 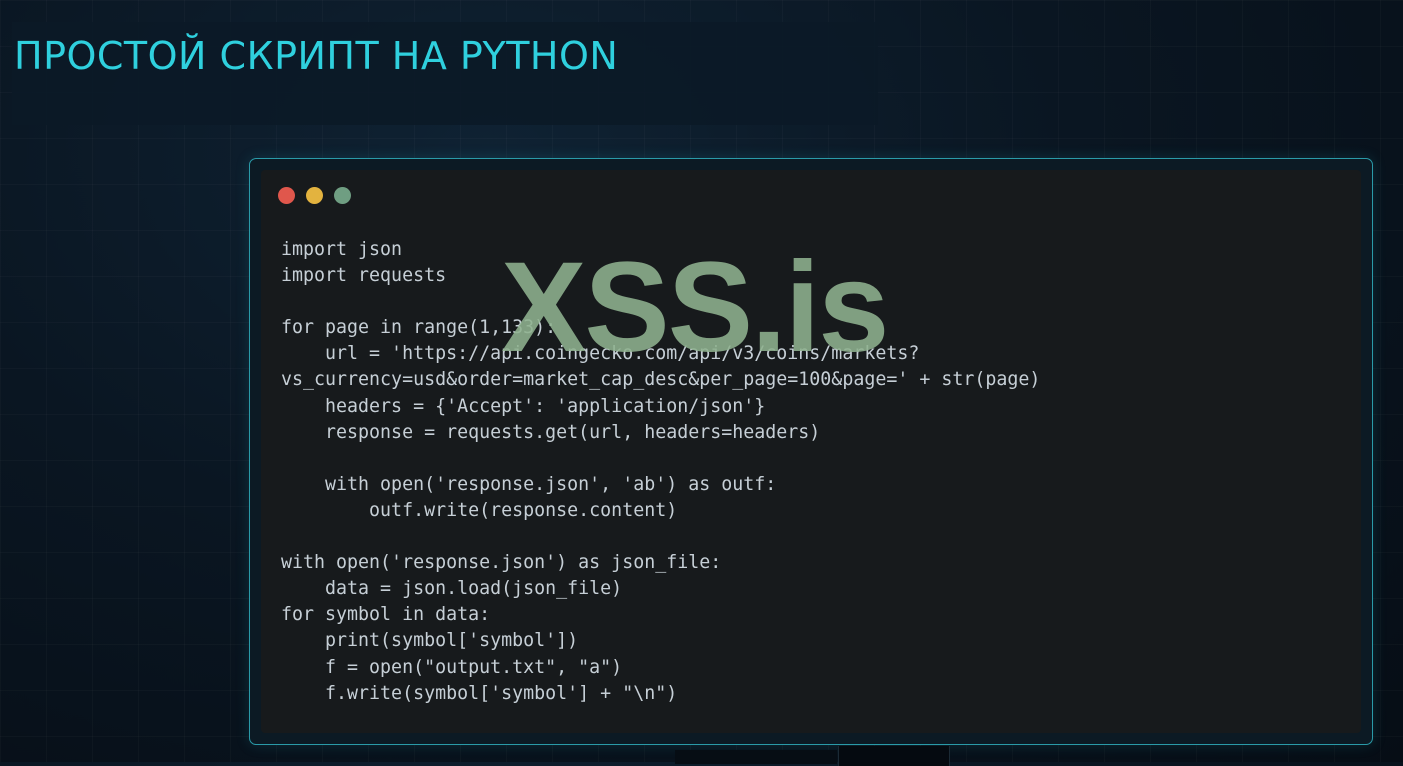 What do you see at coordinates (386, 615) in the screenshot?
I see `code-line-15: for symbol in data:` at bounding box center [386, 615].